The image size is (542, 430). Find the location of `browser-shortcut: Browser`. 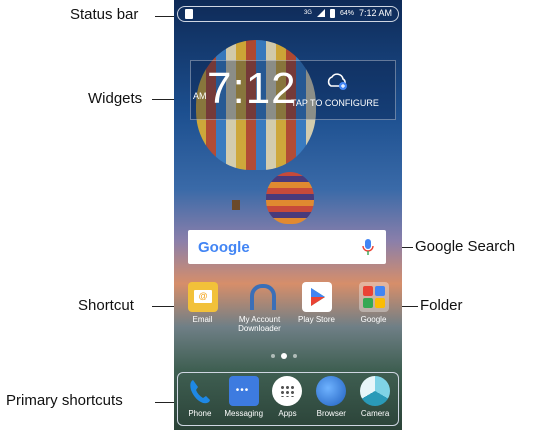

browser-shortcut: Browser is located at coordinates (331, 397).